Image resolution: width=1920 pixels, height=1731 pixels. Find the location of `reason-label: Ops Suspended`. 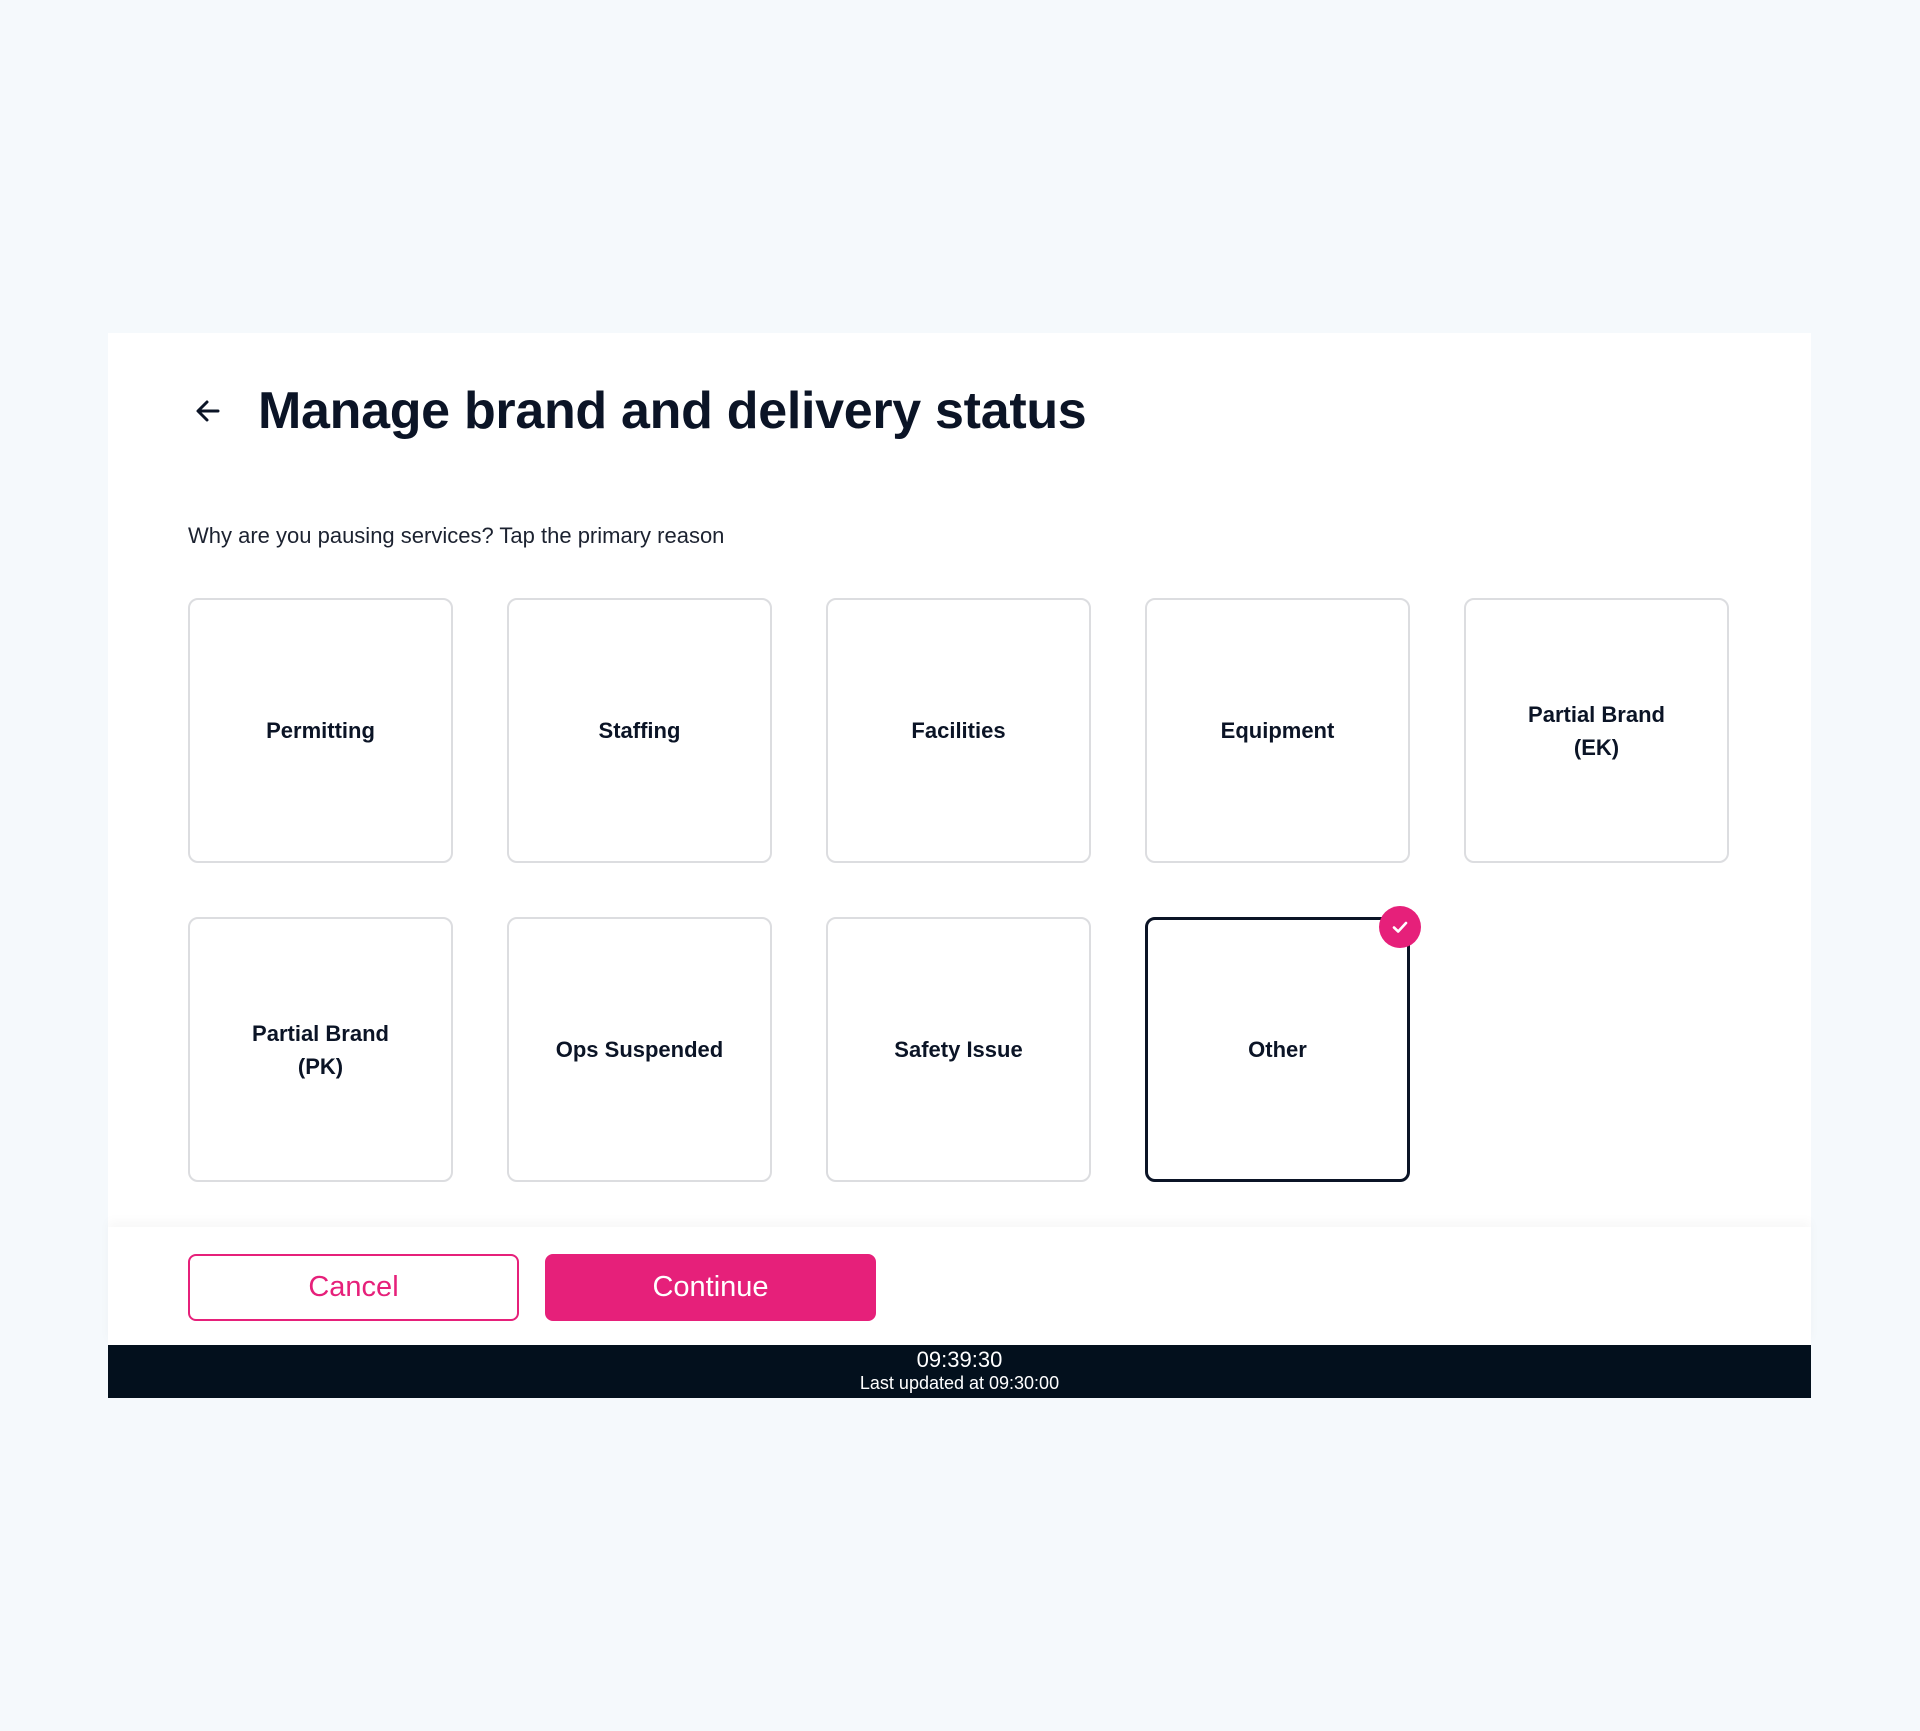

reason-label: Ops Suspended is located at coordinates (639, 1049).